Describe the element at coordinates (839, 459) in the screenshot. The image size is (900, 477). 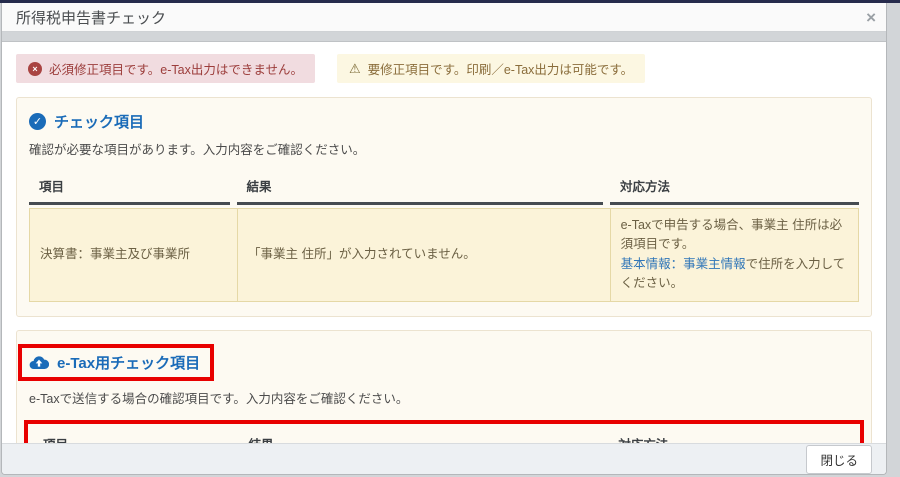
I see `close-button: 閉じる` at that location.